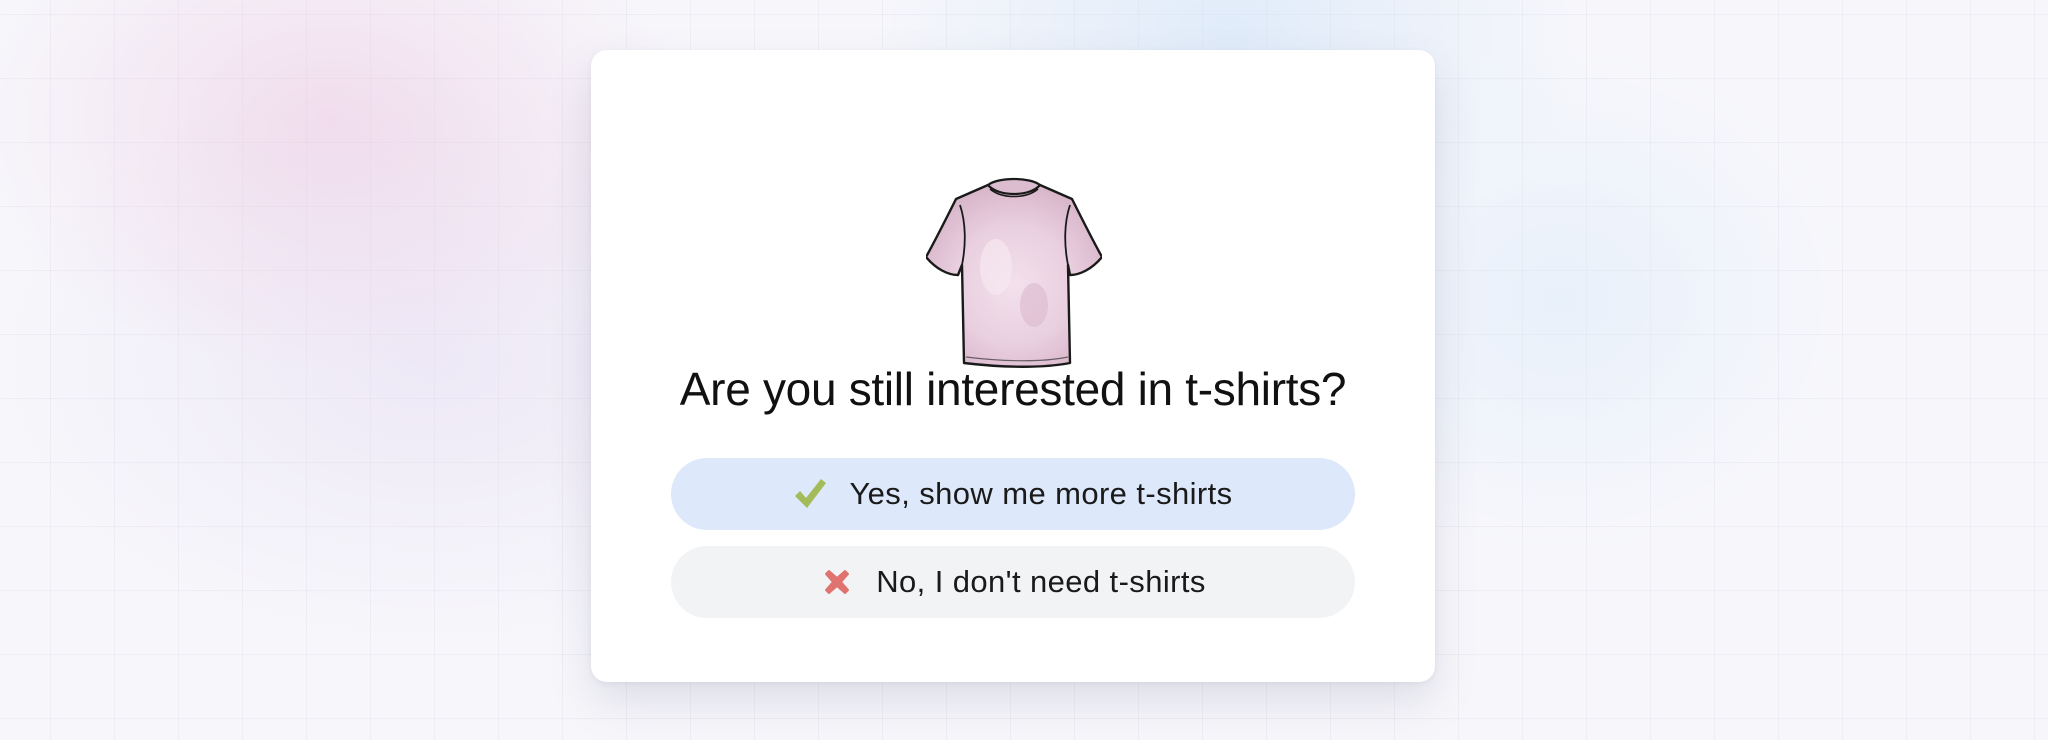  What do you see at coordinates (1014, 272) in the screenshot?
I see `tshirt-illustration` at bounding box center [1014, 272].